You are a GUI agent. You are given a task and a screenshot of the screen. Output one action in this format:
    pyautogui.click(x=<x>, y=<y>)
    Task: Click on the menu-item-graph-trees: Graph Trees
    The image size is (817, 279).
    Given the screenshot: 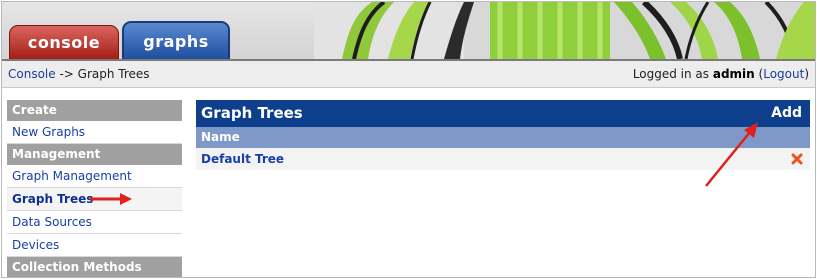 What is the action you would take?
    pyautogui.click(x=94, y=199)
    